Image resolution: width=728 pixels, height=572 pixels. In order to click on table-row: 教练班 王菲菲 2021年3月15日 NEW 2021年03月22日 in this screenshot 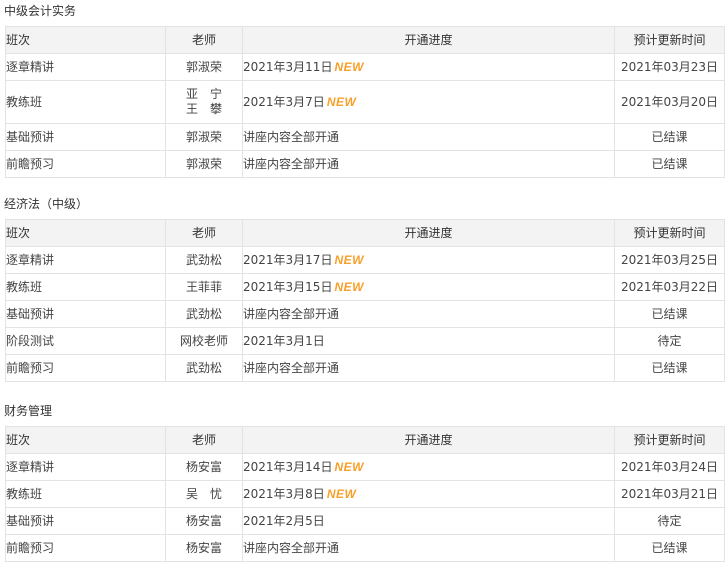, I will do `click(365, 287)`.